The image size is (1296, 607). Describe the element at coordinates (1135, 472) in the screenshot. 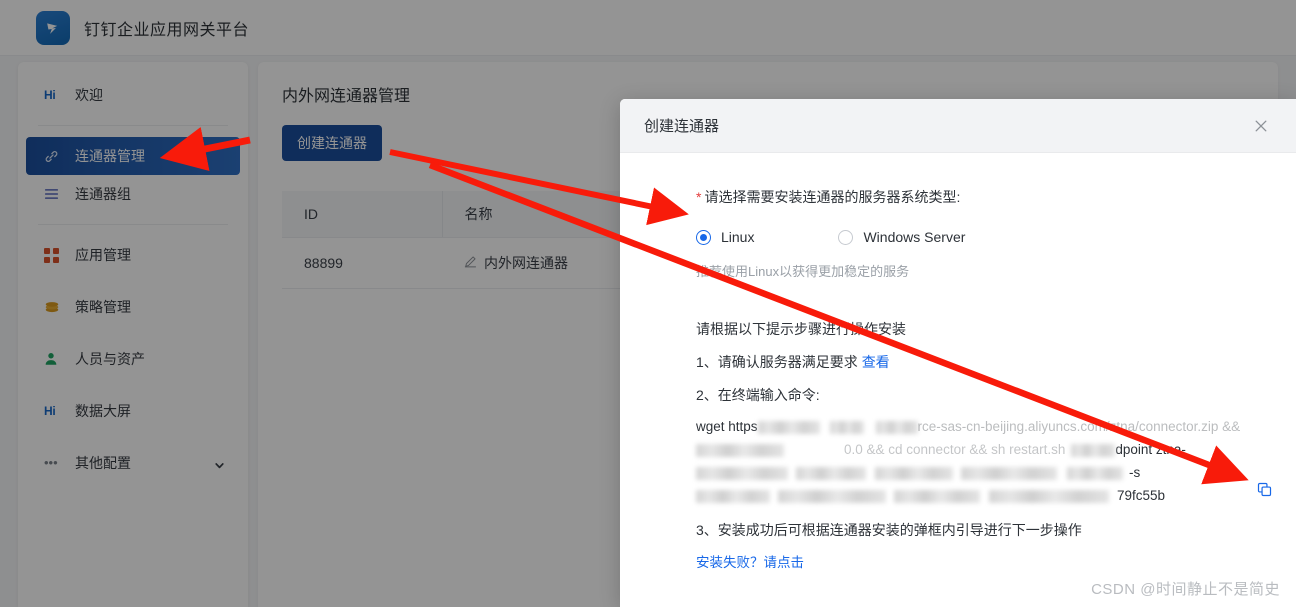

I see `command-line-3-suffix: -s` at that location.